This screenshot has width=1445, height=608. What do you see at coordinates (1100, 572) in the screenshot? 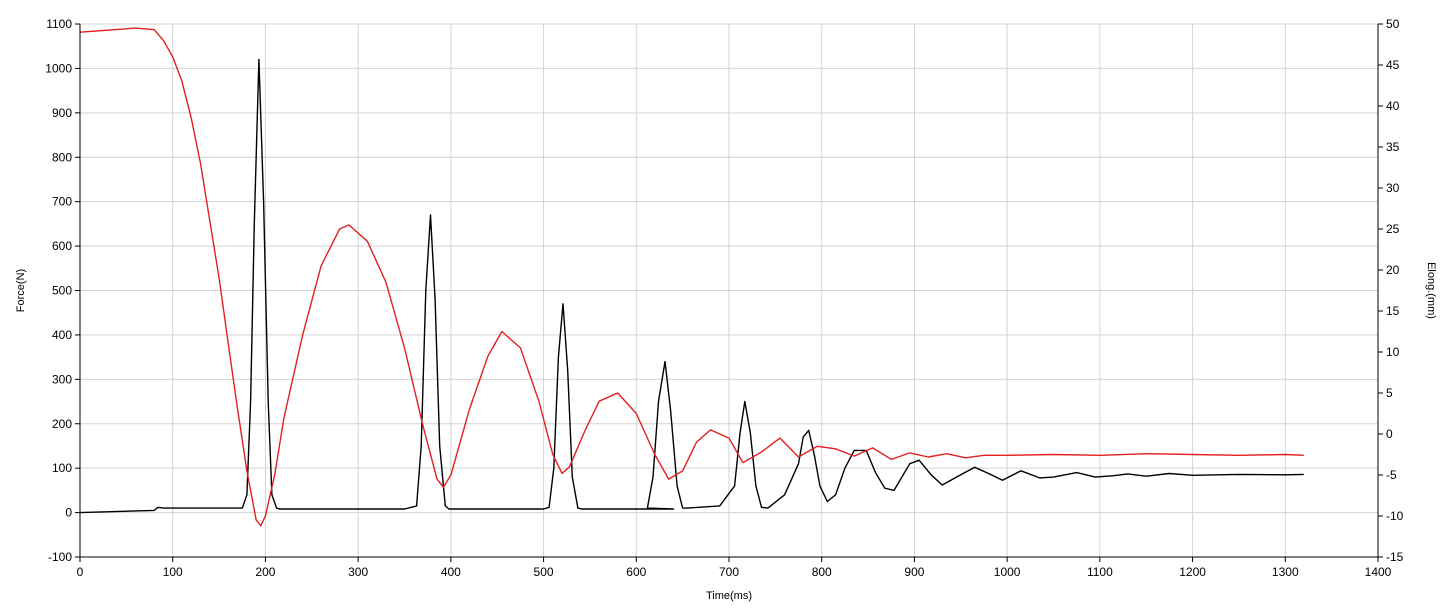
I see `x-tick-label-11: 1100` at bounding box center [1100, 572].